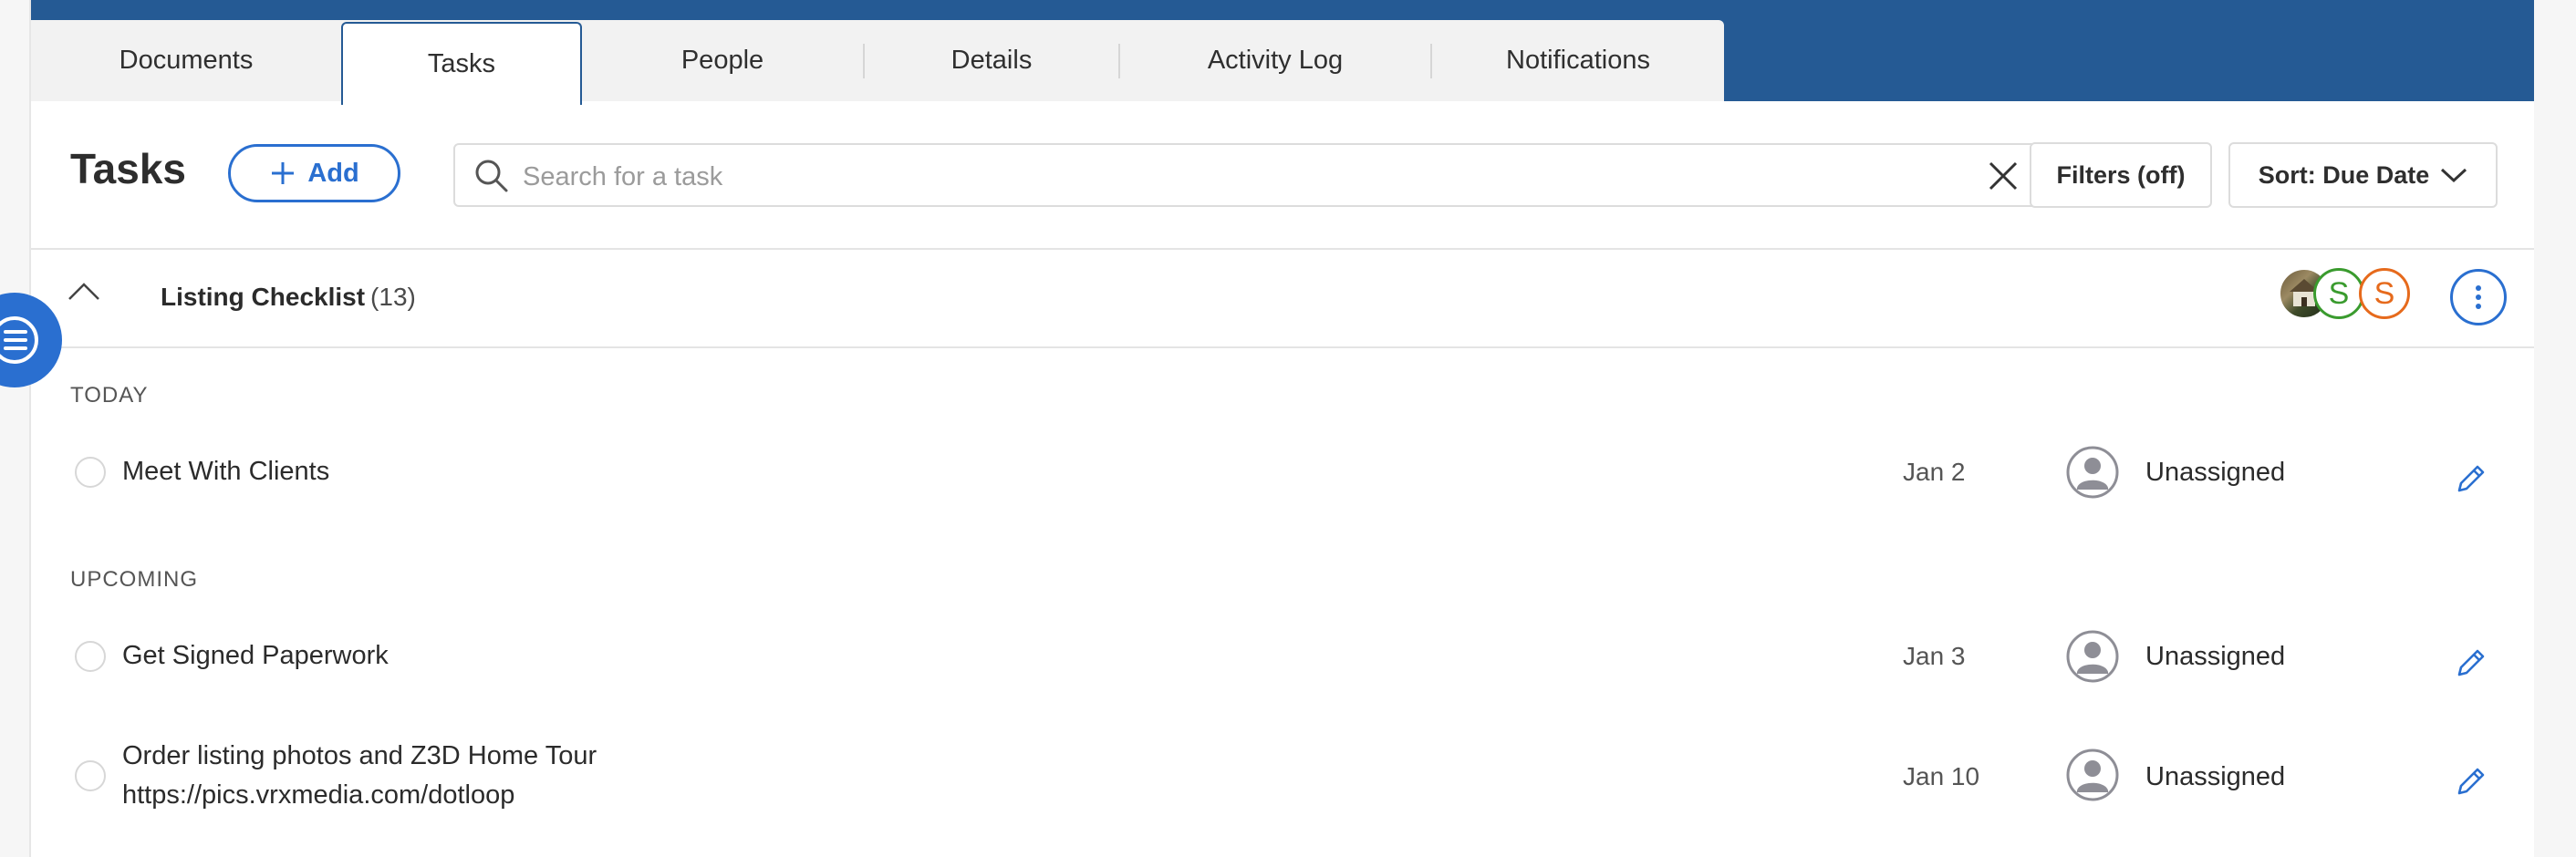 This screenshot has height=857, width=2576. What do you see at coordinates (84, 292) in the screenshot?
I see `chevron-up-icon` at bounding box center [84, 292].